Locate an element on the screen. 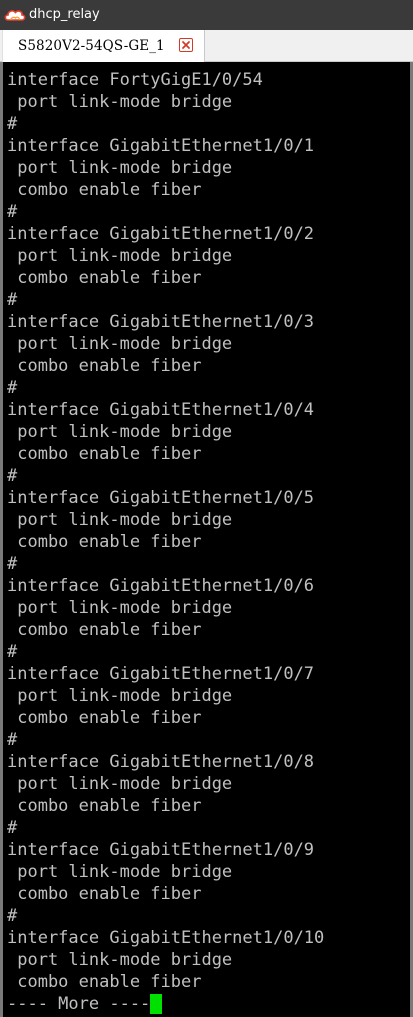  terminal-line: interface GigabitEthernet1/0/7 is located at coordinates (161, 674).